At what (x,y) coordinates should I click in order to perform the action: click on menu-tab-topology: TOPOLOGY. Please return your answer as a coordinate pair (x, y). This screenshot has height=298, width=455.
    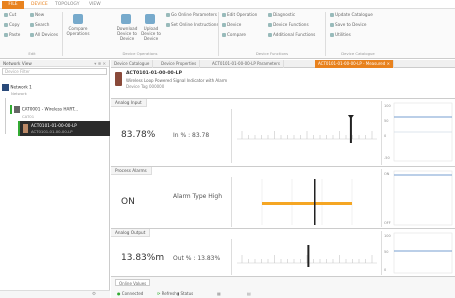
    Looking at the image, I should click on (67, 5).